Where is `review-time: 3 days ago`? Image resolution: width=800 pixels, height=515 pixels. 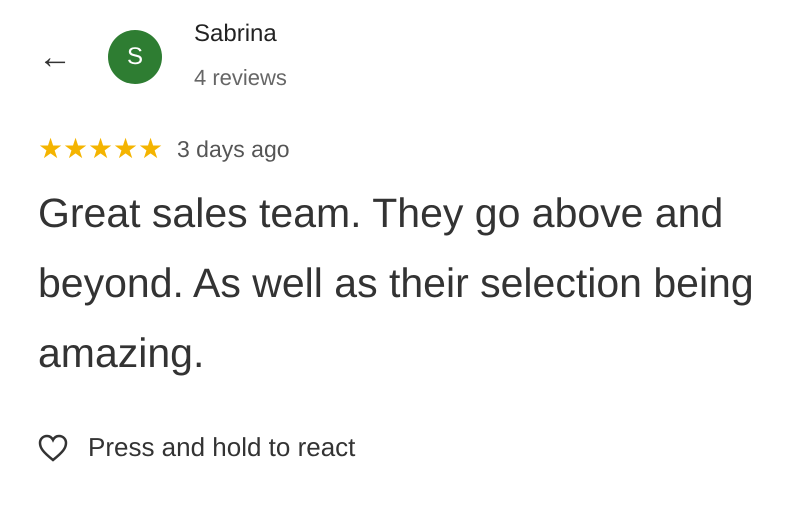 review-time: 3 days ago is located at coordinates (233, 149).